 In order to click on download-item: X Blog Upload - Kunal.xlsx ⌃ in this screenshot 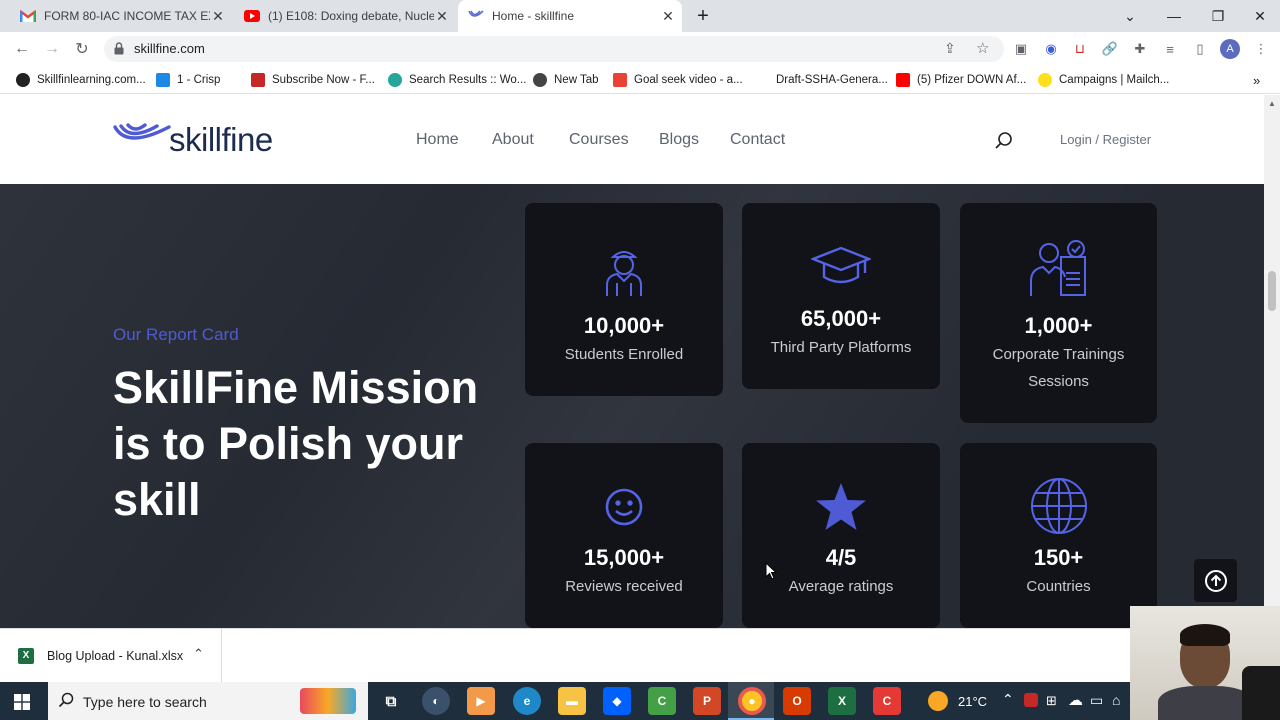, I will do `click(111, 656)`.